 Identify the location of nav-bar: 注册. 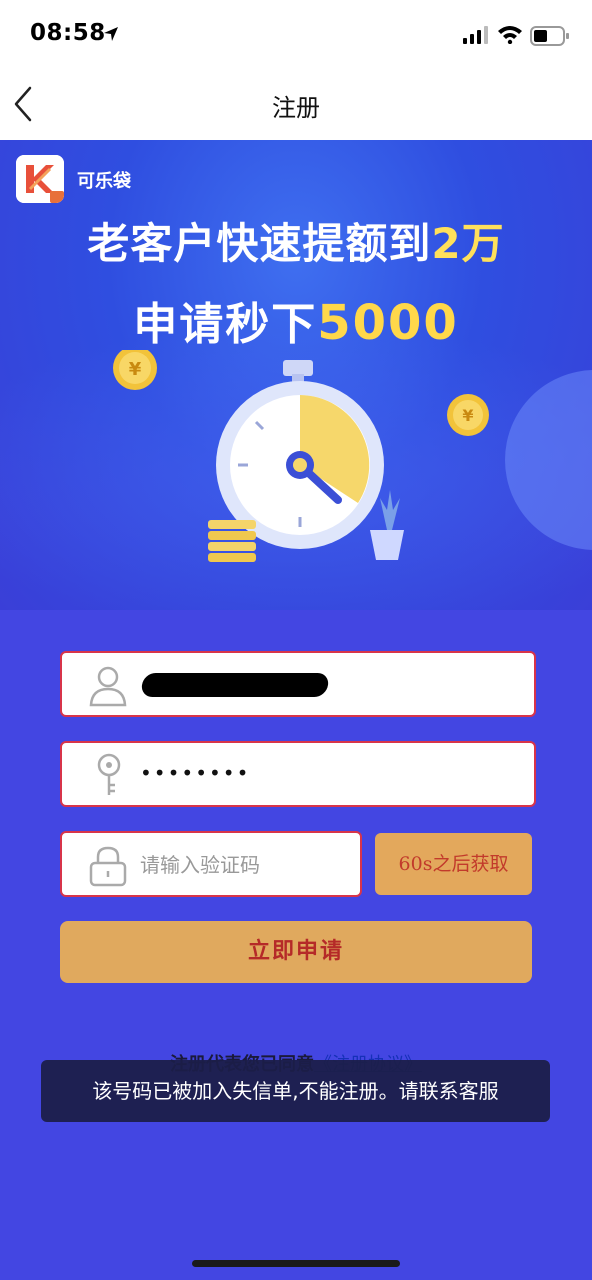
(296, 105).